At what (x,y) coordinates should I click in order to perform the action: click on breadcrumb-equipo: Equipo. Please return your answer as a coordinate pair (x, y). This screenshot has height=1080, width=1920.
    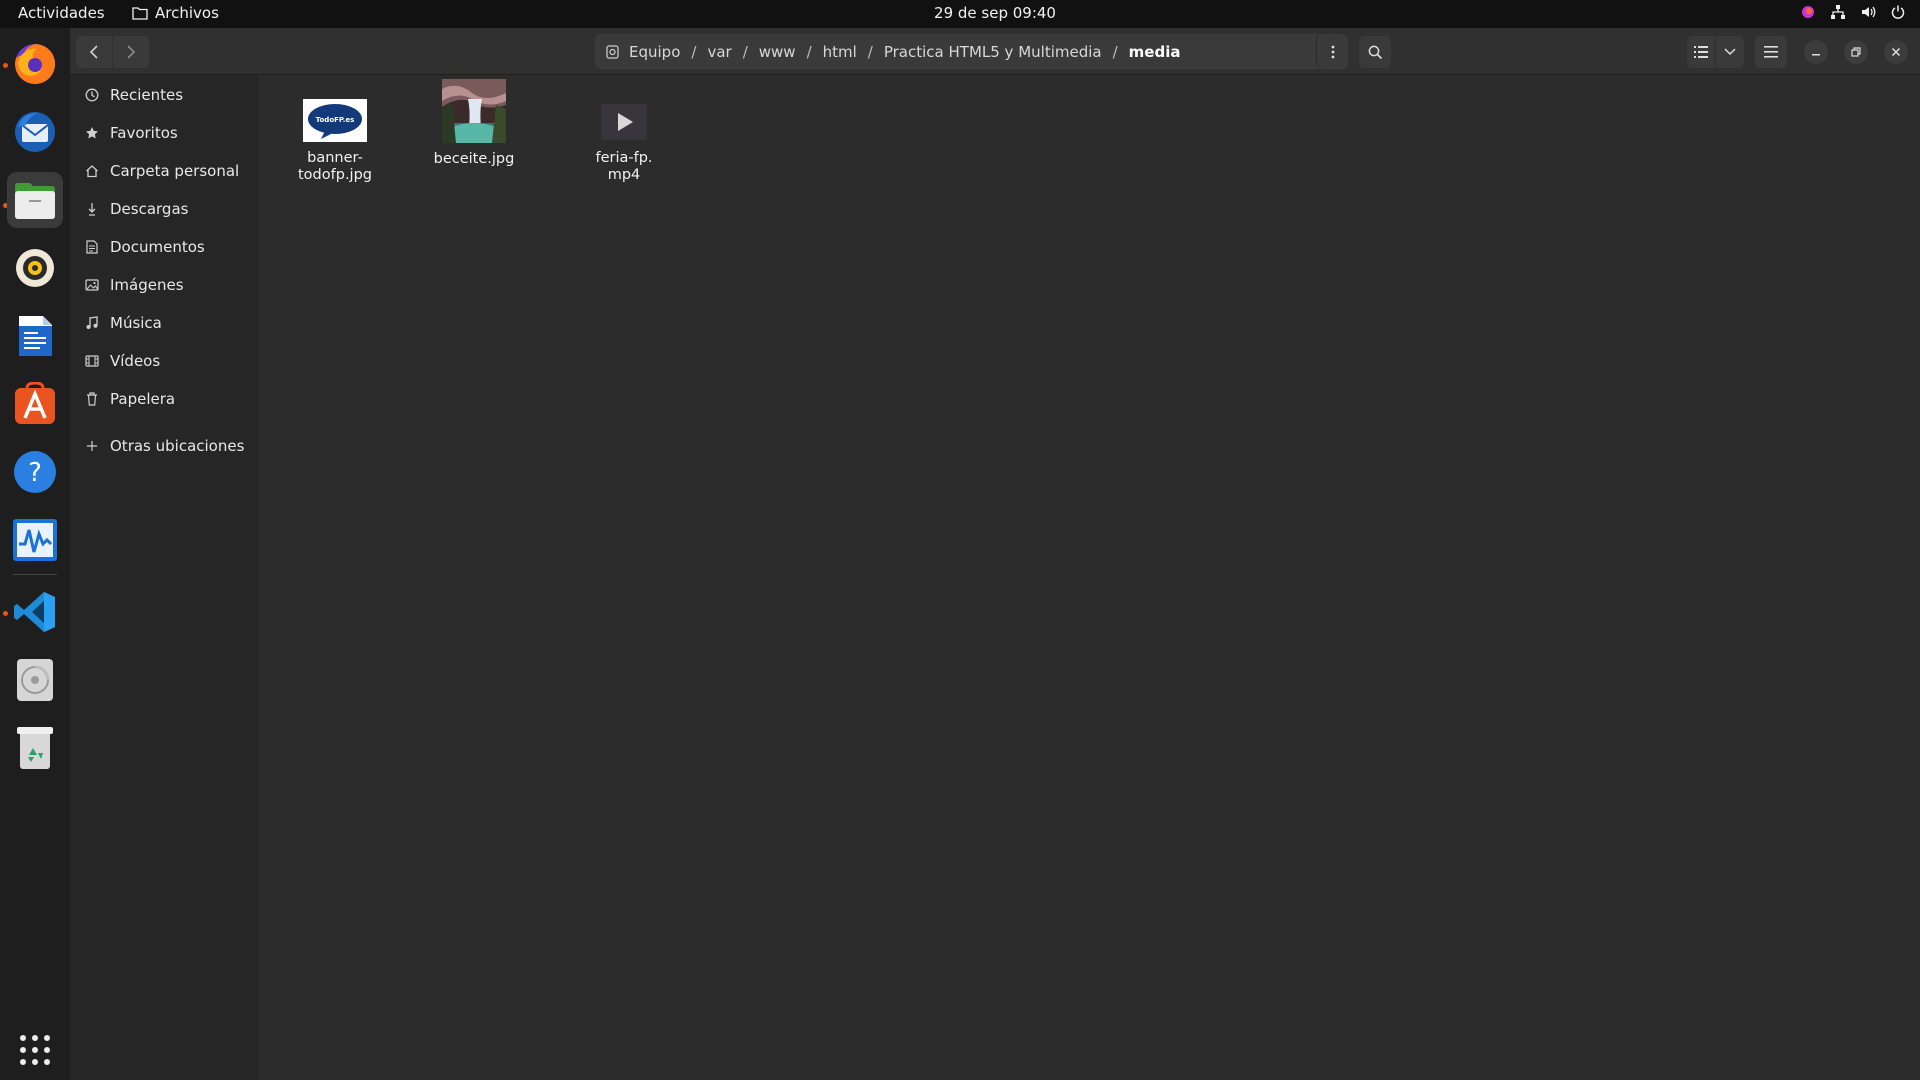
    Looking at the image, I should click on (654, 52).